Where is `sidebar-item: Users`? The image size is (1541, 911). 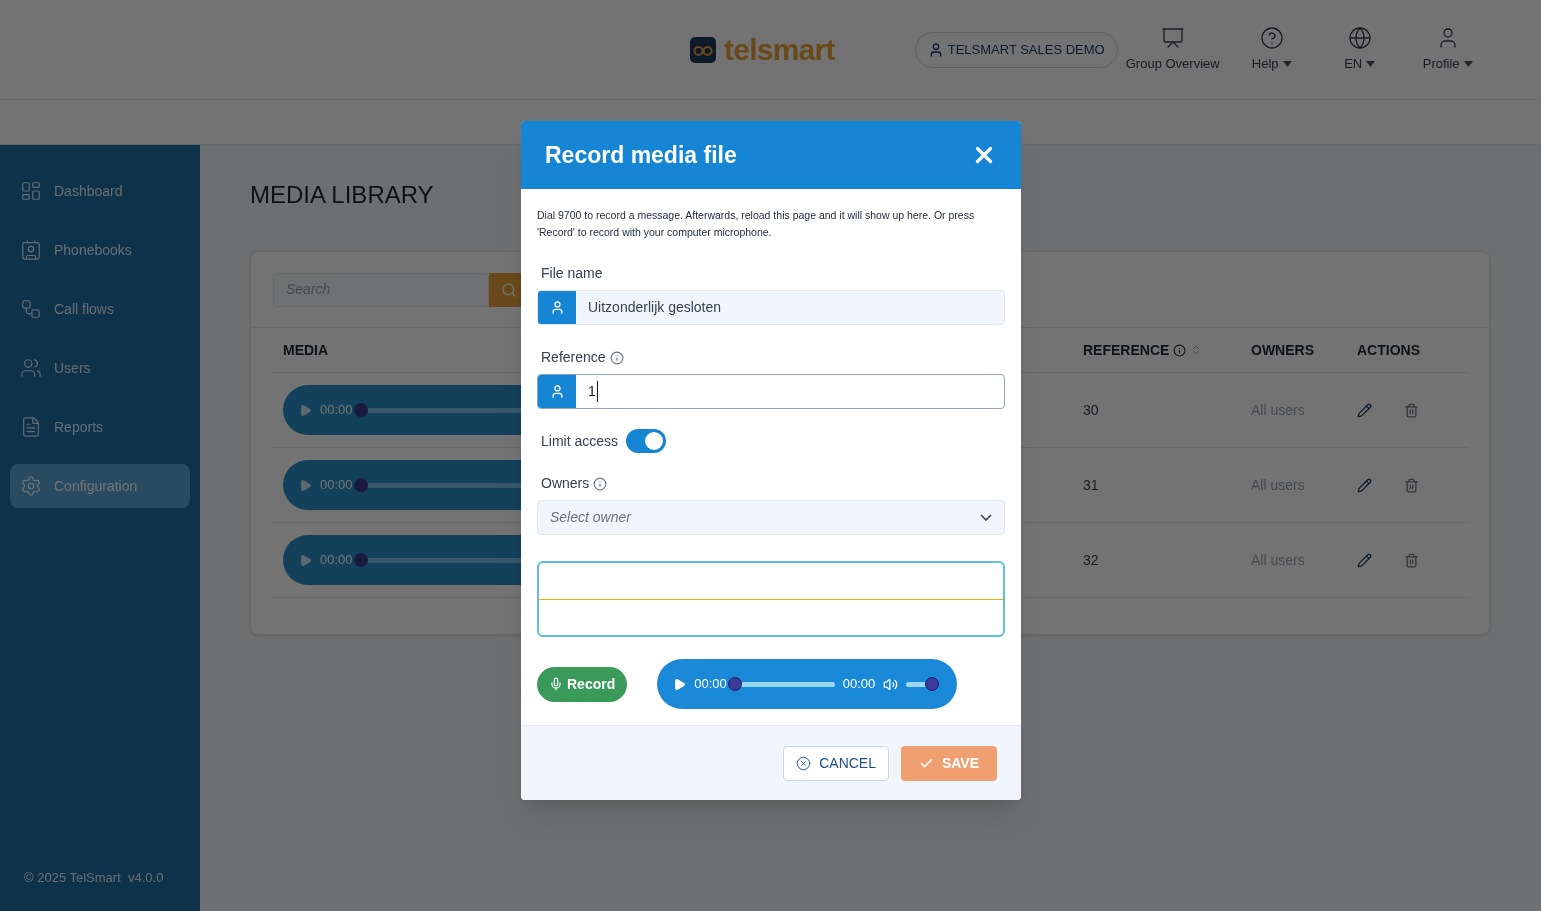
sidebar-item: Users is located at coordinates (100, 368).